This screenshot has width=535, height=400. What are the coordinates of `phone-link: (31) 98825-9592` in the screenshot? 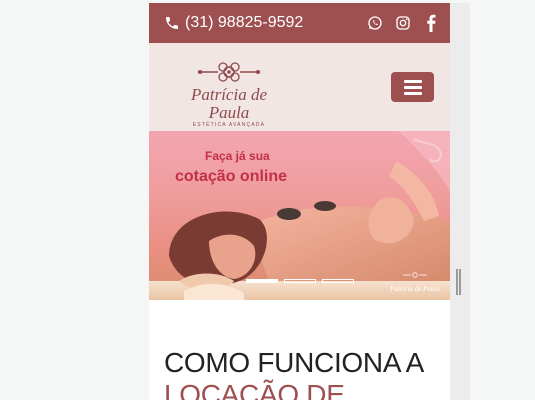 It's located at (233, 23).